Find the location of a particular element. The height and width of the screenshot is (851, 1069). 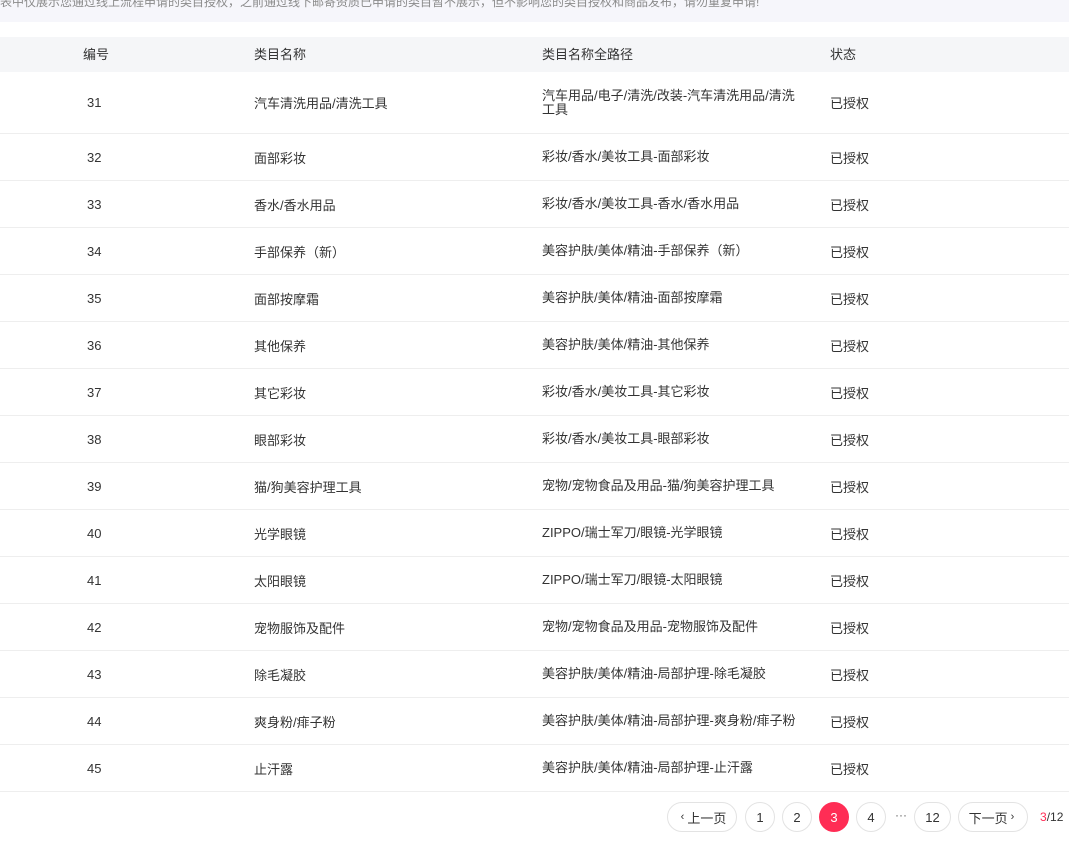

row-name: 香水/香水用品 is located at coordinates (295, 205).